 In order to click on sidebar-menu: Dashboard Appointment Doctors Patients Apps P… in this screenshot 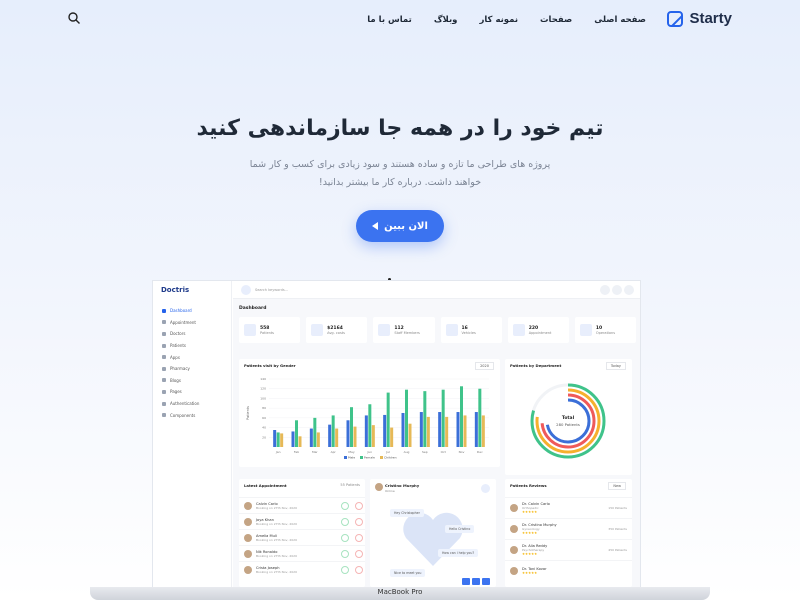, I will do `click(192, 363)`.